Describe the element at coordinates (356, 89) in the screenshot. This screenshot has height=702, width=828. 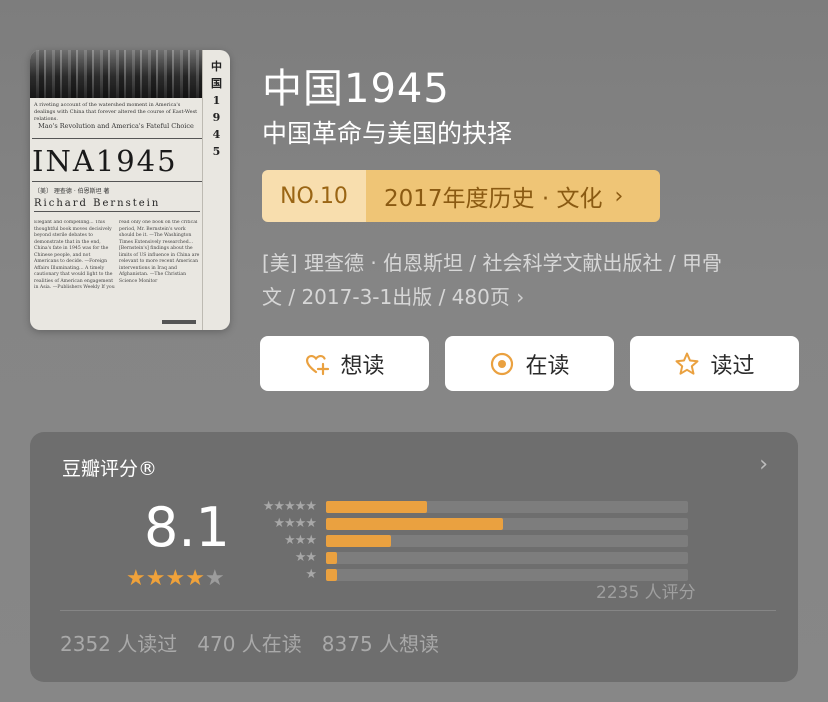
I see `book-title: 中国1945` at that location.